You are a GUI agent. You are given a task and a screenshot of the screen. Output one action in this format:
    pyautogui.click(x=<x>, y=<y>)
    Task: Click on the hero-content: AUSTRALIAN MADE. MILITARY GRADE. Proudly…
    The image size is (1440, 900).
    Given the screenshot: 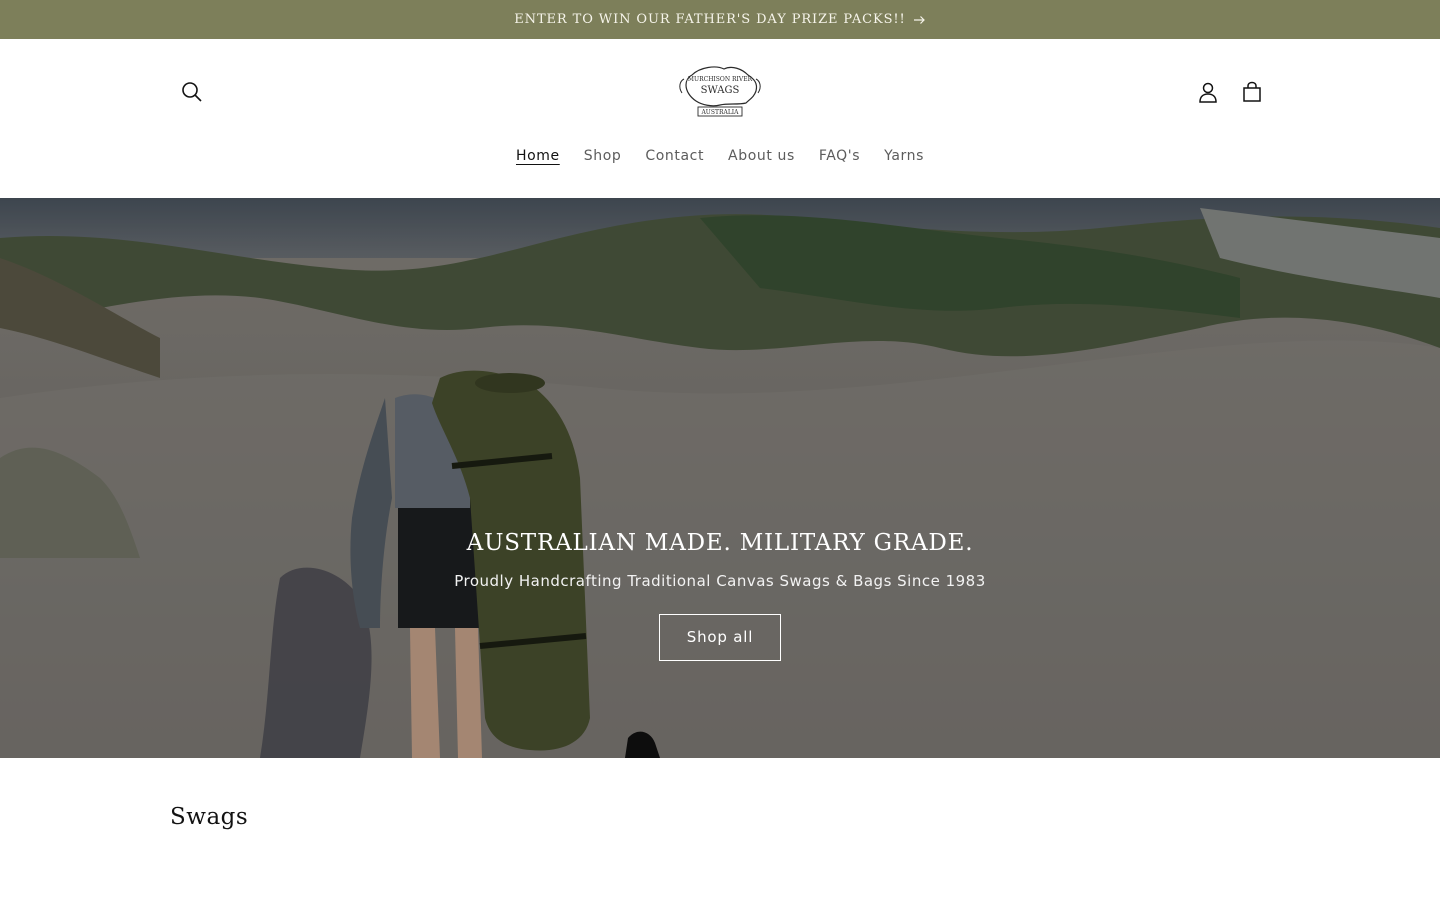 What is the action you would take?
    pyautogui.click(x=720, y=595)
    